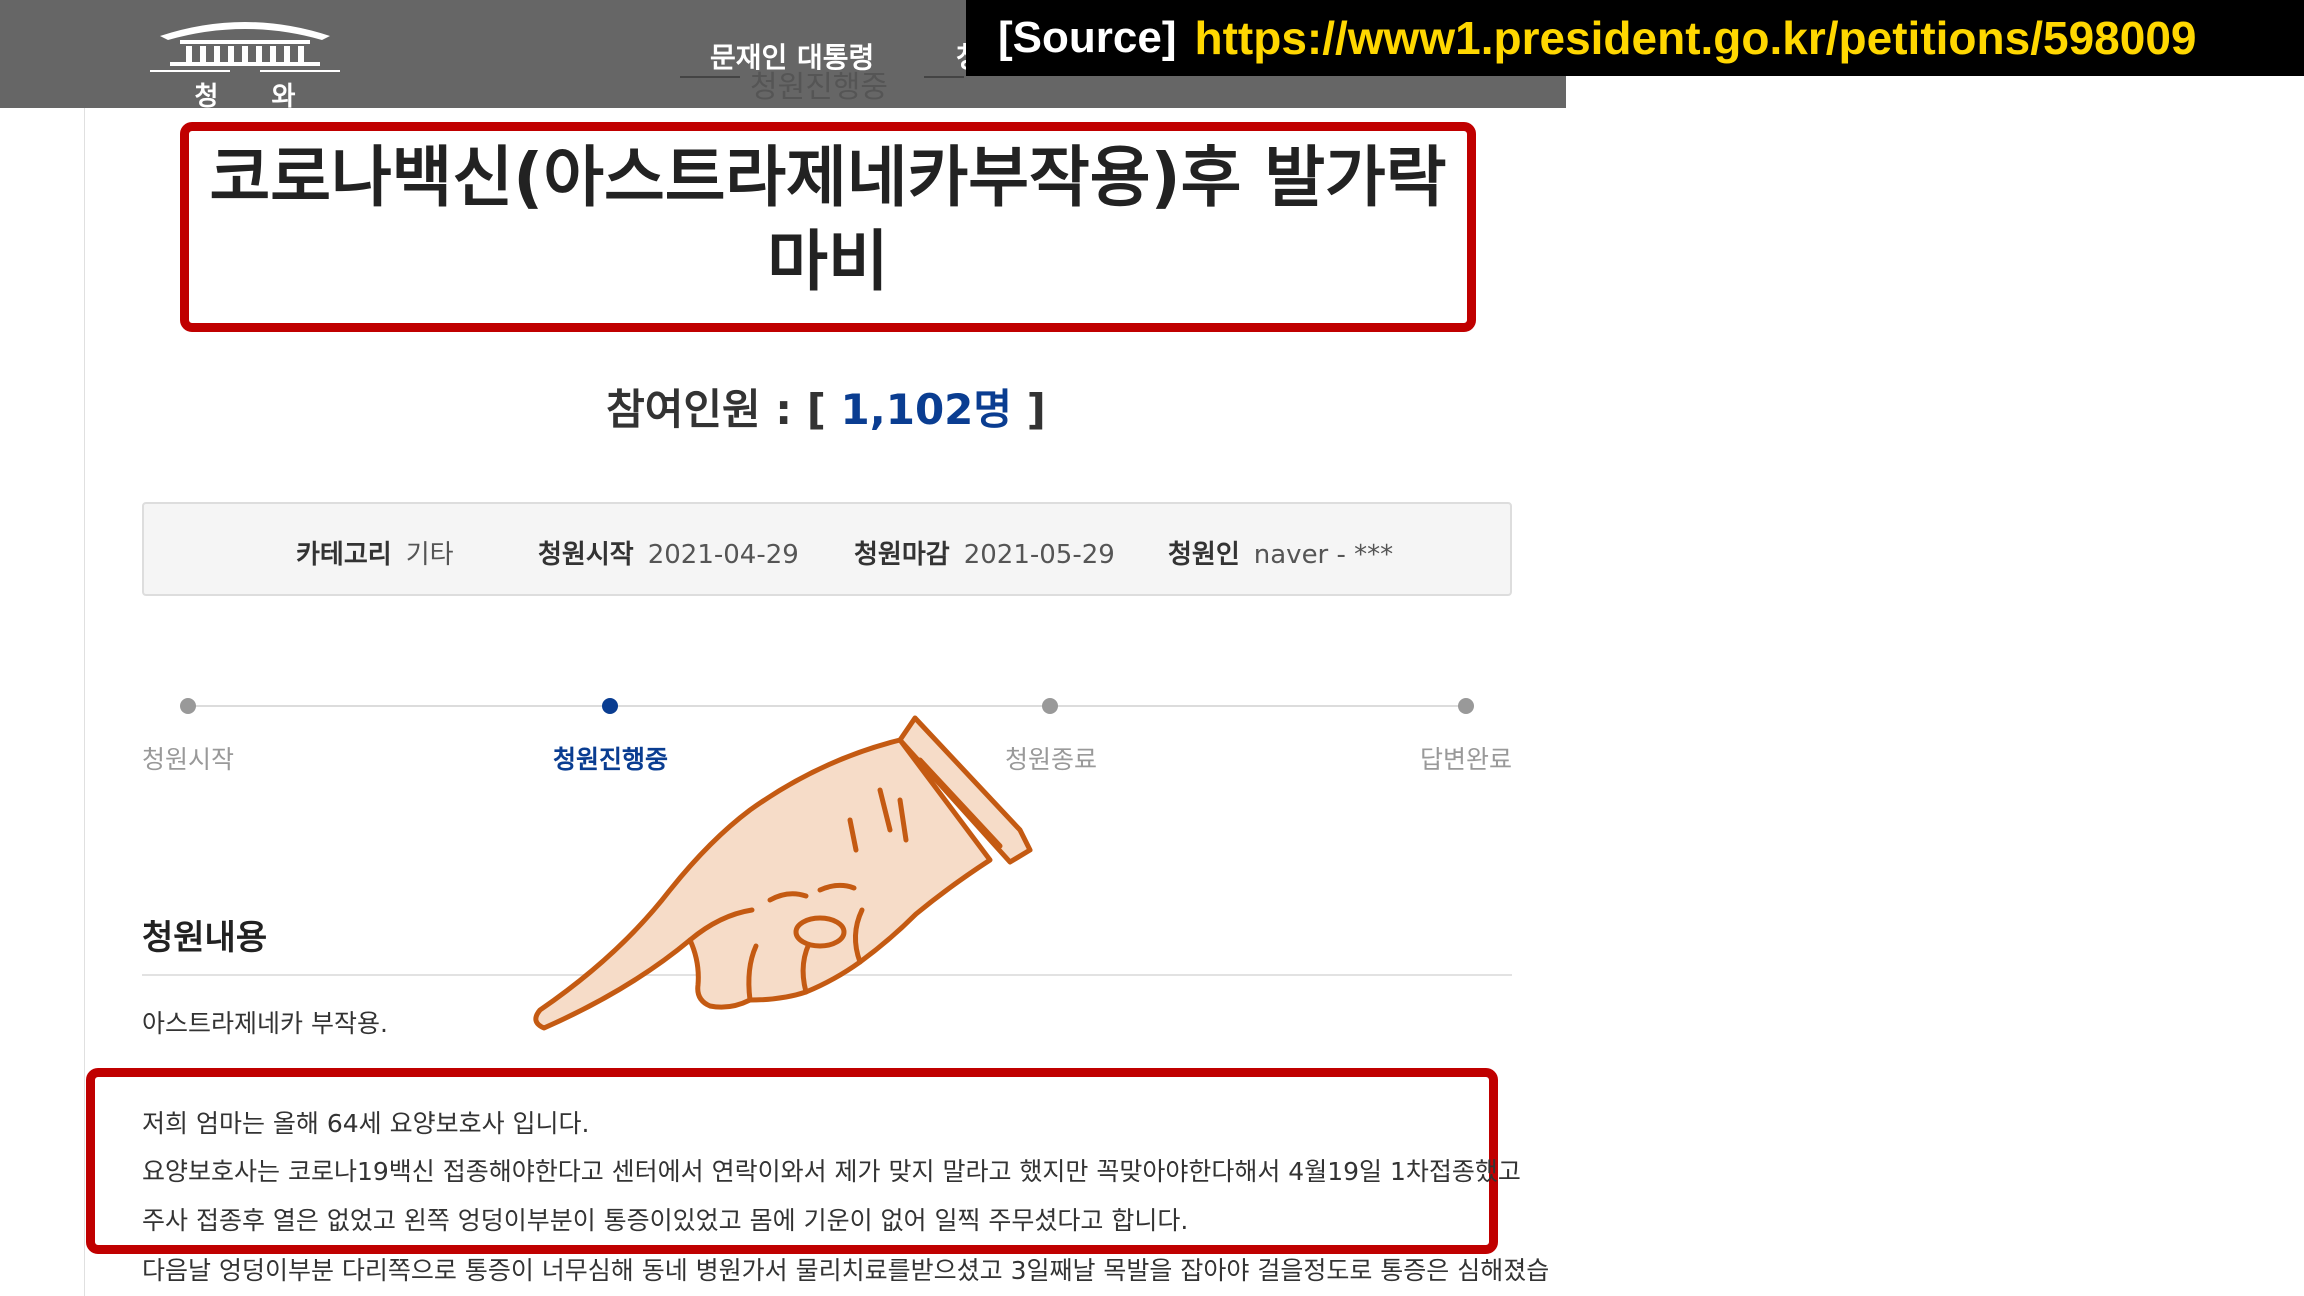  I want to click on info-start: 청원시작 2021-04-29, so click(668, 552).